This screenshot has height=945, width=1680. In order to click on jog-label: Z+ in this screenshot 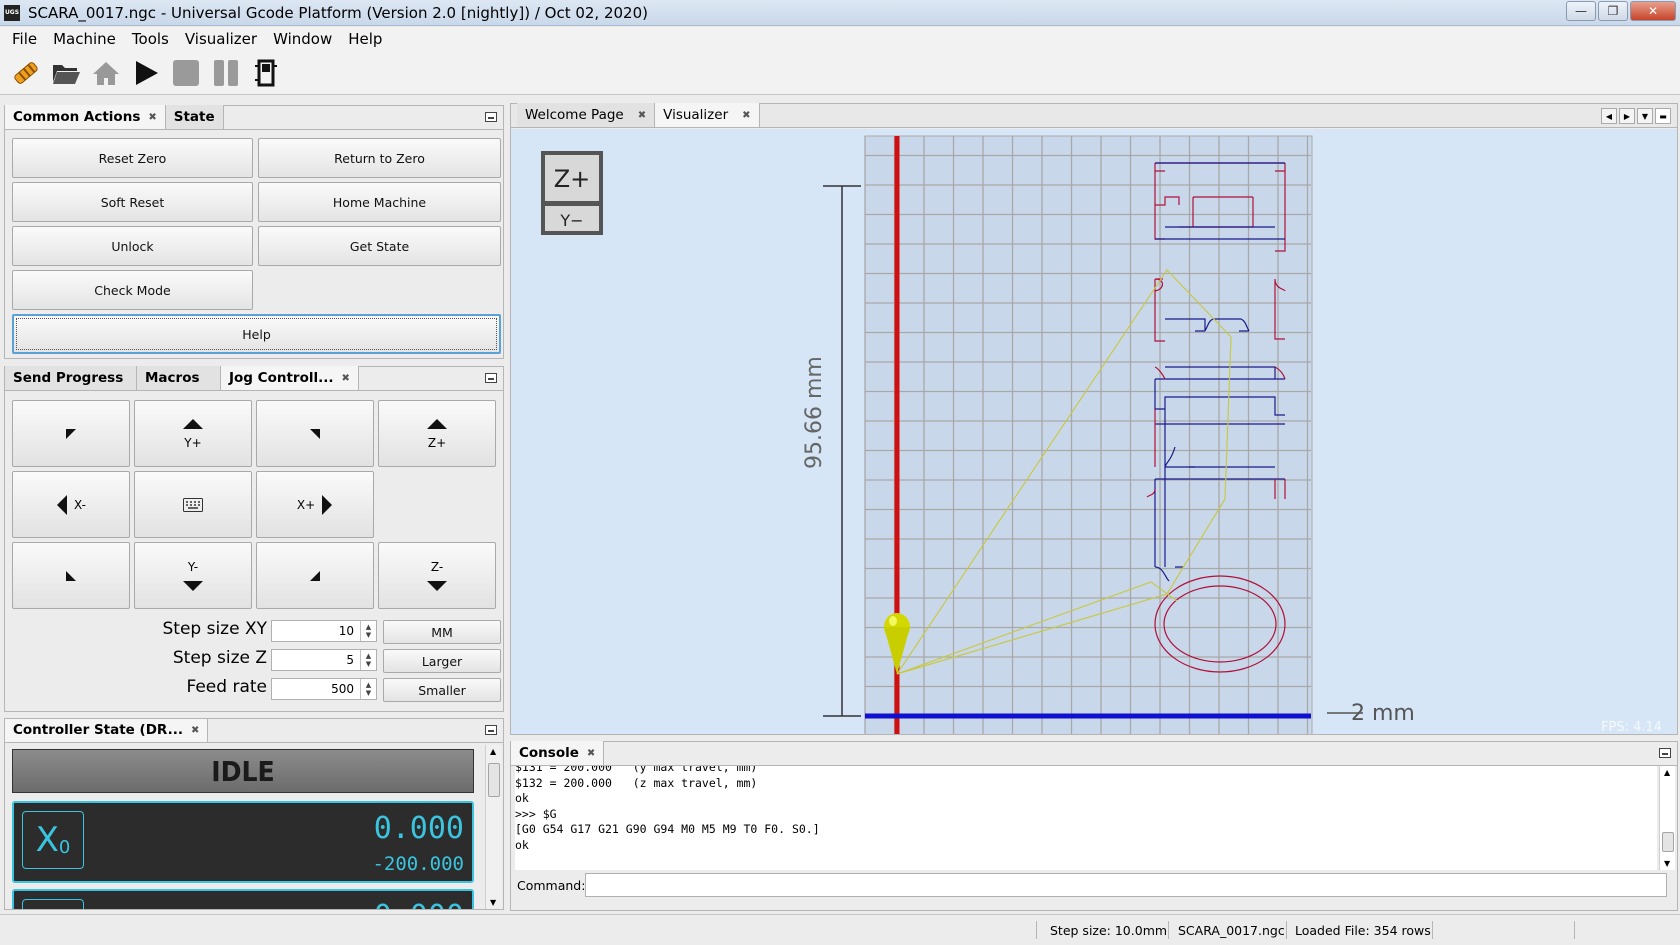, I will do `click(437, 442)`.